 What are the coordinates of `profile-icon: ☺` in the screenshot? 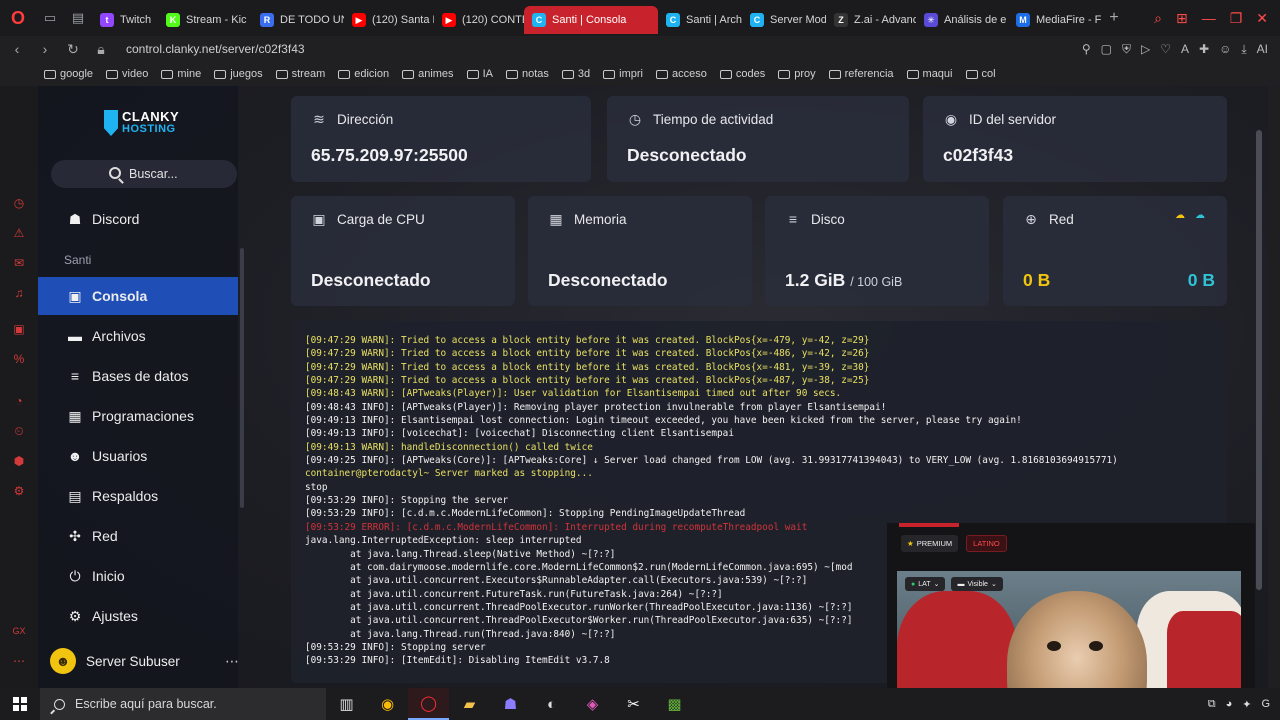 It's located at (1225, 49).